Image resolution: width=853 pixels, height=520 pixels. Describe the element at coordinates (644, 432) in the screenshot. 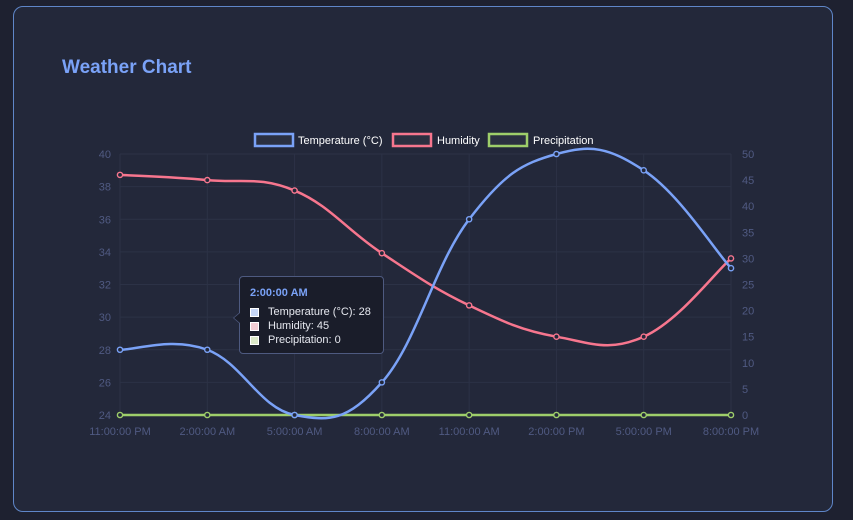

I see `x-tick-label: 5:00:00 PM` at that location.